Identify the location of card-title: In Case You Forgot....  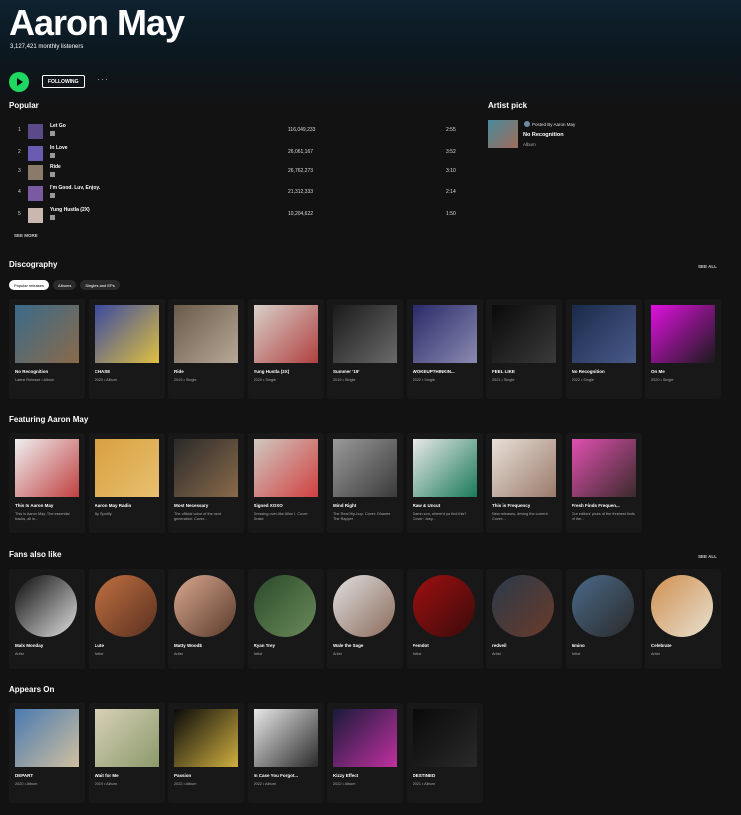
(276, 775).